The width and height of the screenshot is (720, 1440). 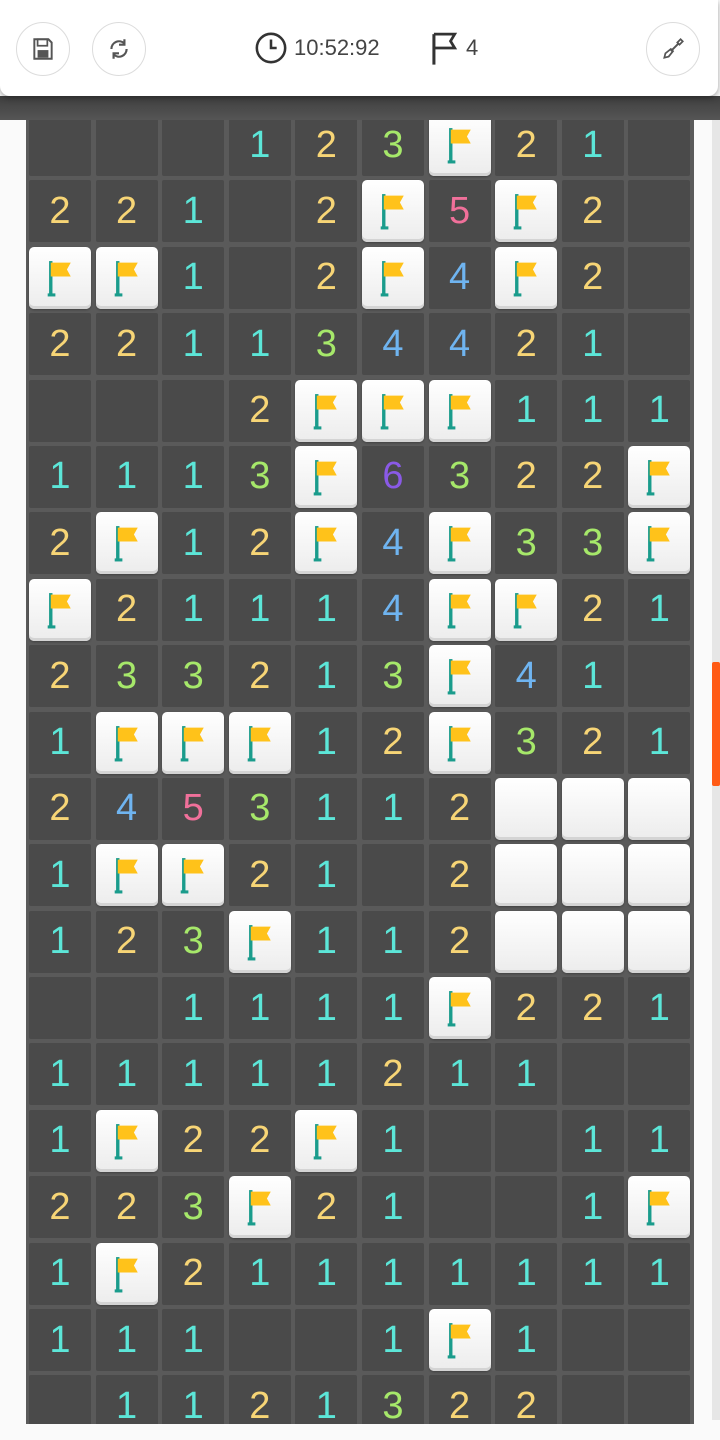 What do you see at coordinates (392, 476) in the screenshot?
I see `number-cell: 6` at bounding box center [392, 476].